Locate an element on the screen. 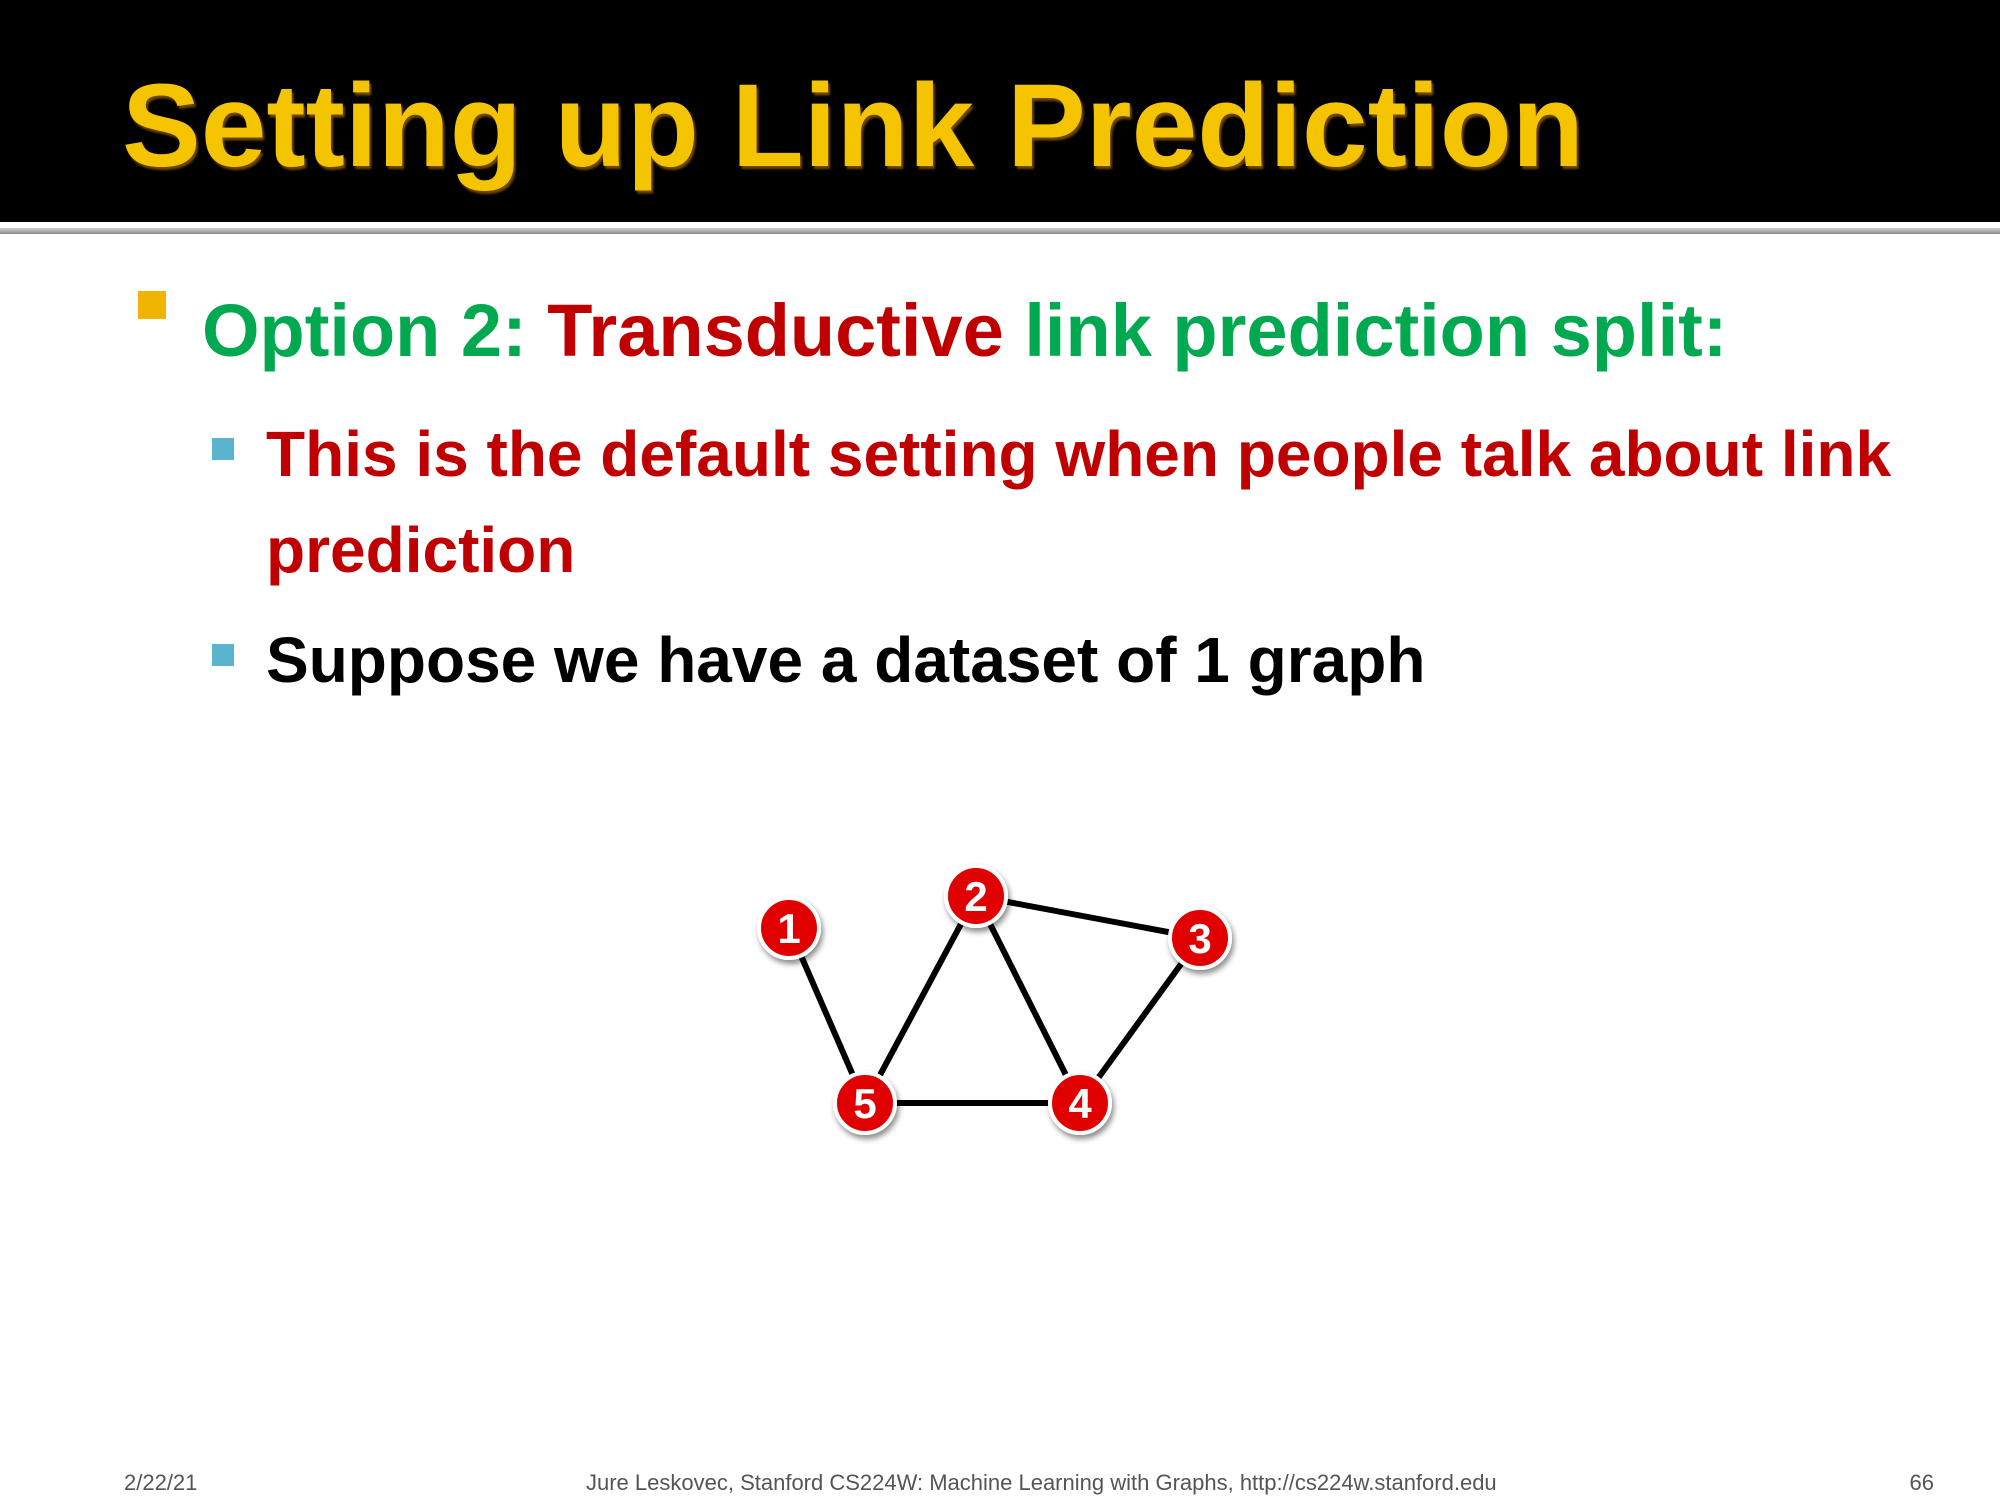  graph-nodes: 1 2 3 4 5 is located at coordinates (994, 999).